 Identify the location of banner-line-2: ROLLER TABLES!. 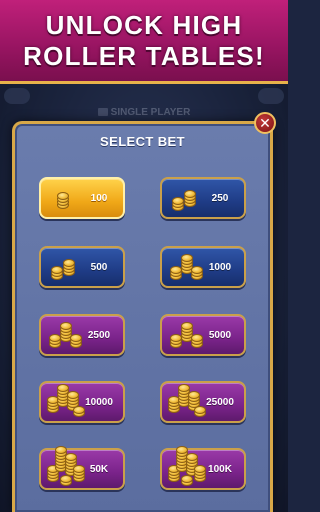
(144, 55).